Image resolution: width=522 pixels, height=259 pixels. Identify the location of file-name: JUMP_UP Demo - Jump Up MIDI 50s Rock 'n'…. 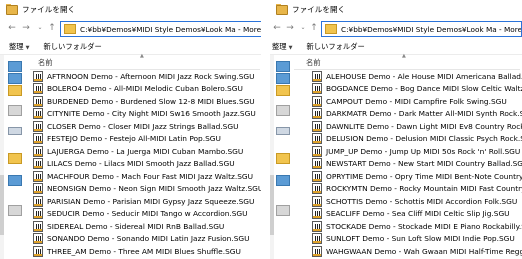
(423, 151).